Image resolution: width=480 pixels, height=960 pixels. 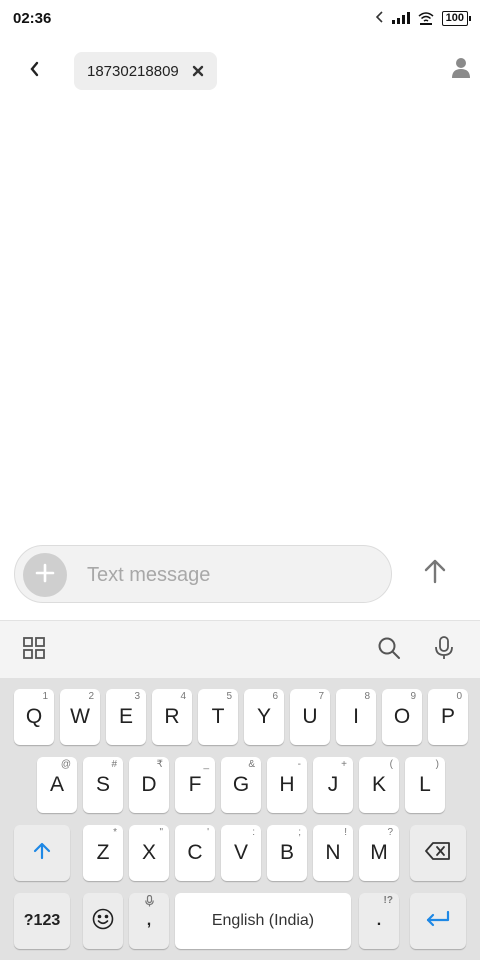 I want to click on voice-input-button, so click(x=444, y=650).